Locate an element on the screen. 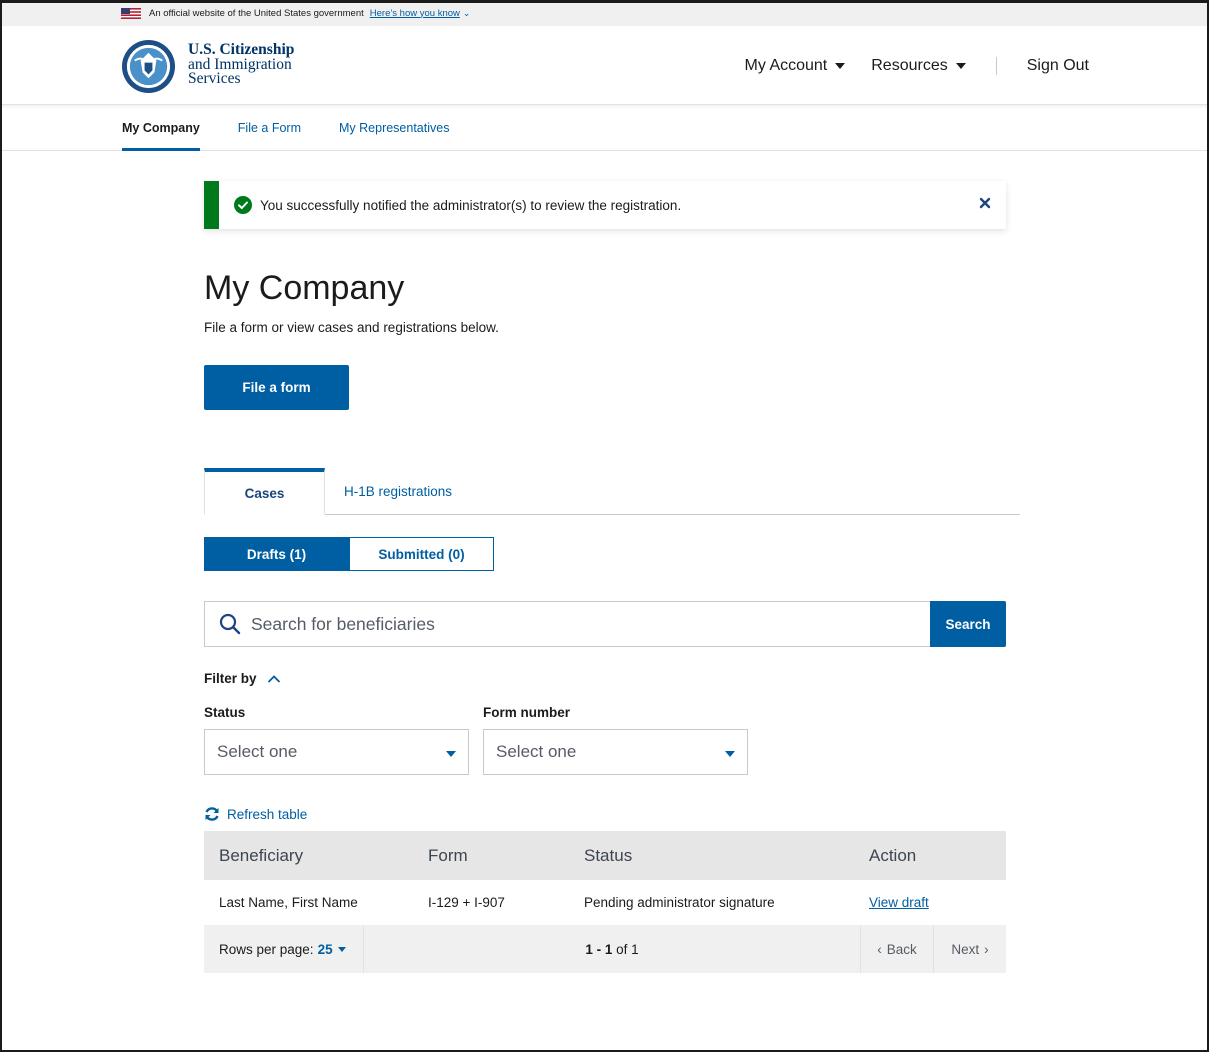 This screenshot has width=1209, height=1052. table-header: Beneficiary Form Status Action is located at coordinates (605, 855).